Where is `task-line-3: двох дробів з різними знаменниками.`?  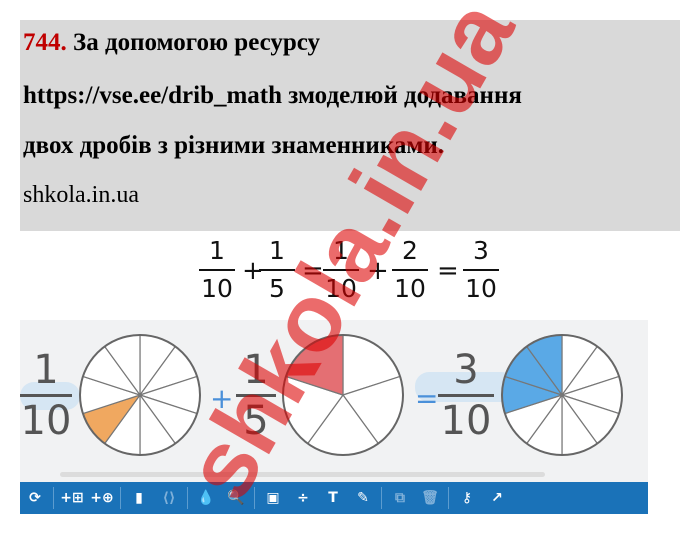 task-line-3: двох дробів з різними знаменниками. is located at coordinates (234, 145).